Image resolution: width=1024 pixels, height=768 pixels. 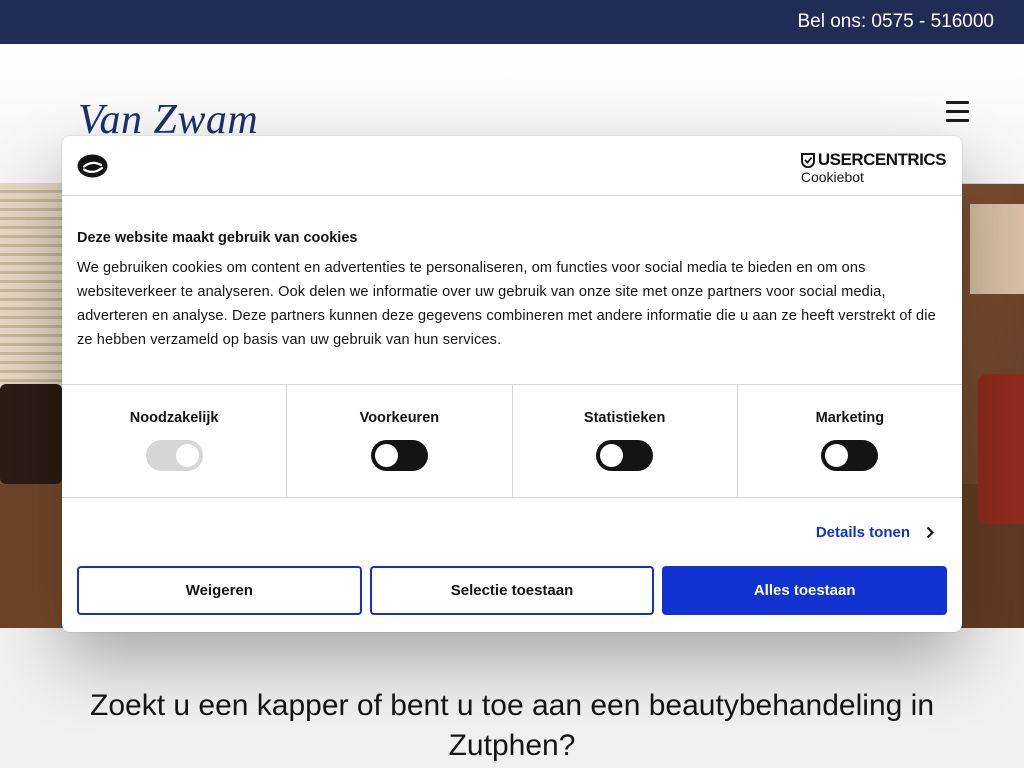 I want to click on marketing-toggle, so click(x=850, y=455).